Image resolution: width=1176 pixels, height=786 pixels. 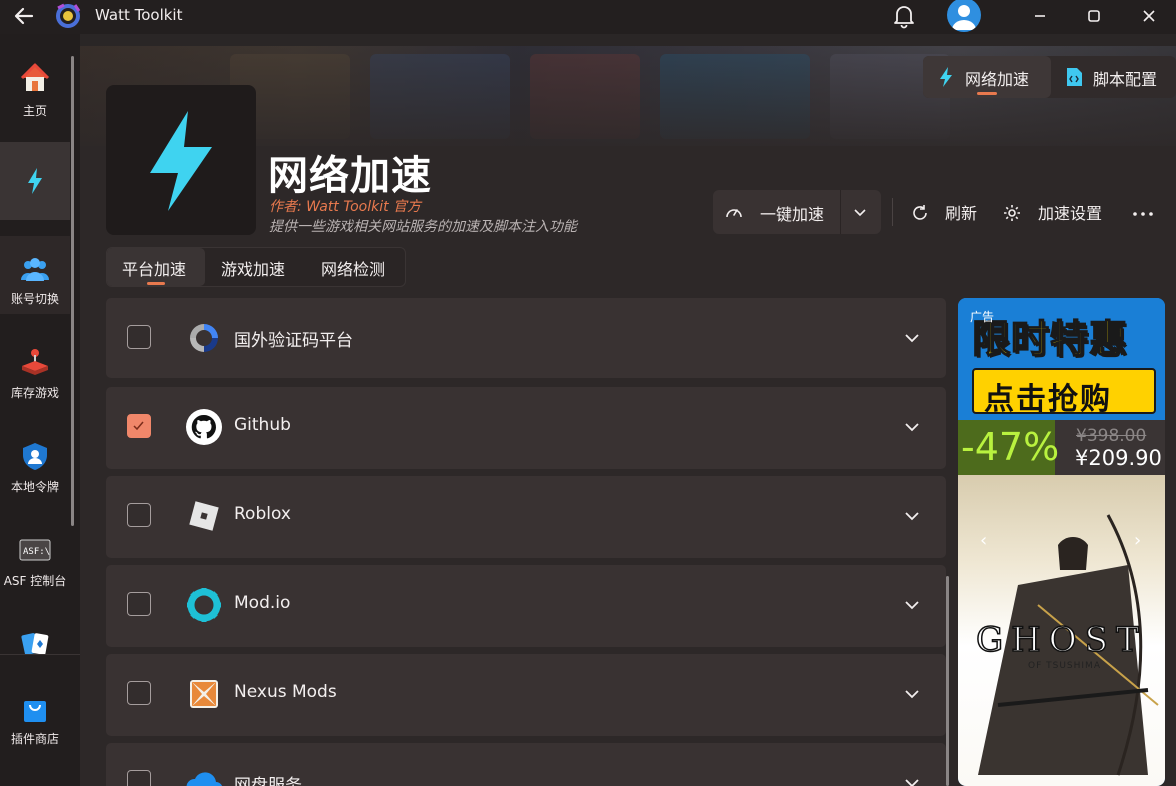 I want to click on joystick-icon, so click(x=35, y=362).